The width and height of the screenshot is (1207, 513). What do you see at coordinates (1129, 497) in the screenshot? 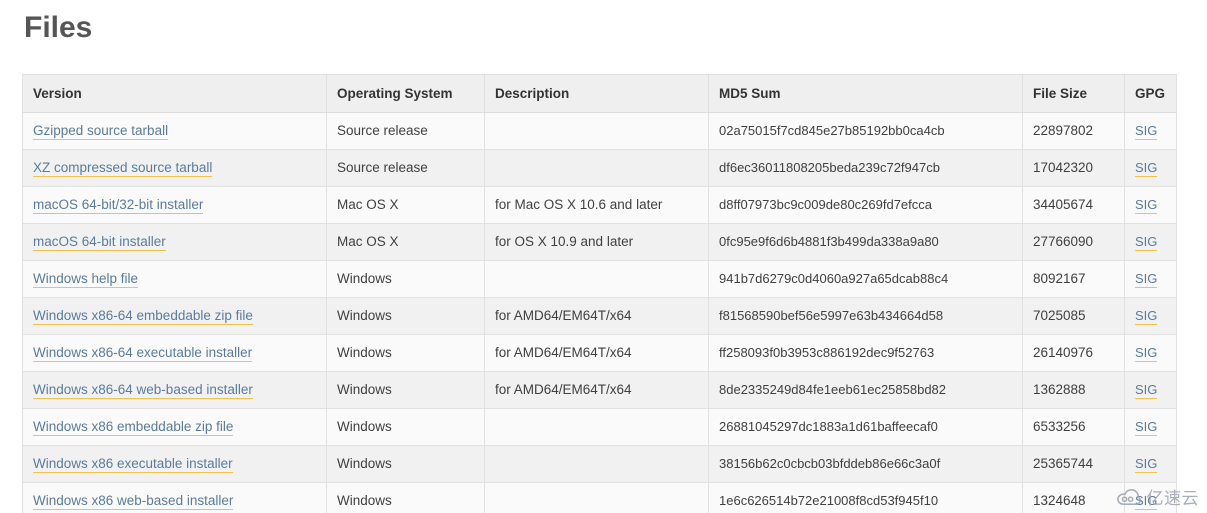
I see `cloud-icon` at bounding box center [1129, 497].